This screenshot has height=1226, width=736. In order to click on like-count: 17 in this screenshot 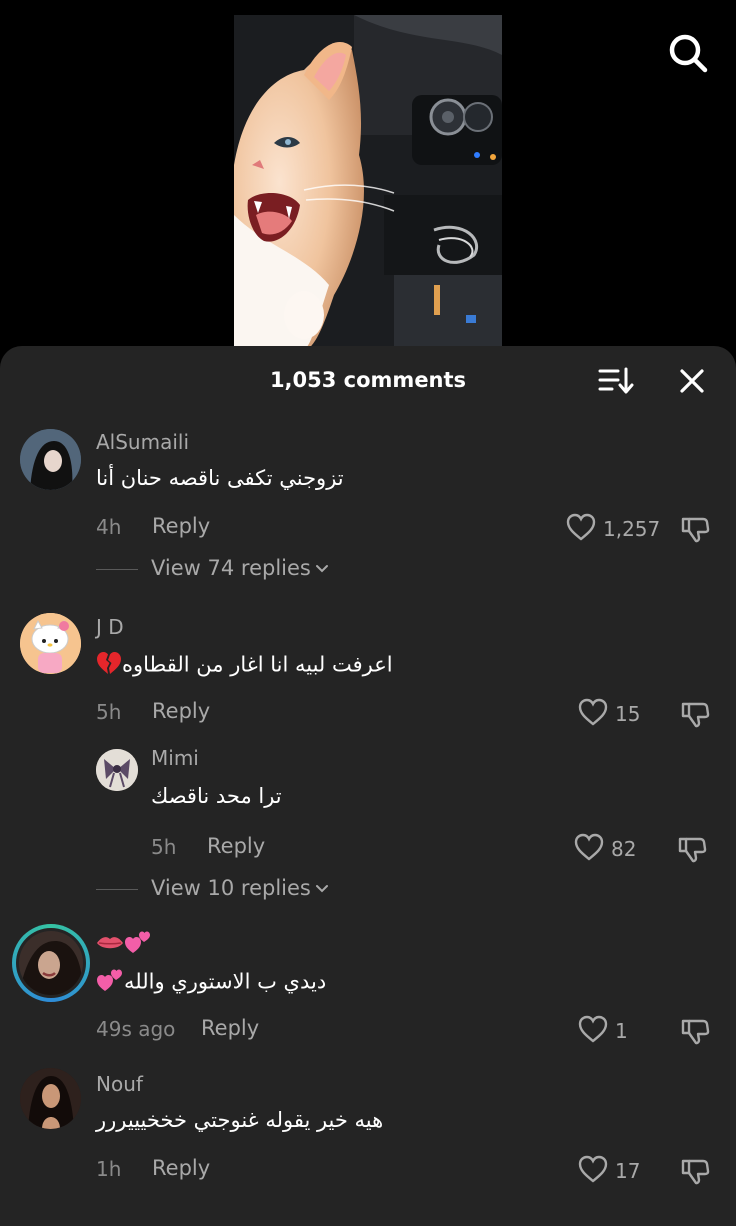, I will do `click(628, 1171)`.